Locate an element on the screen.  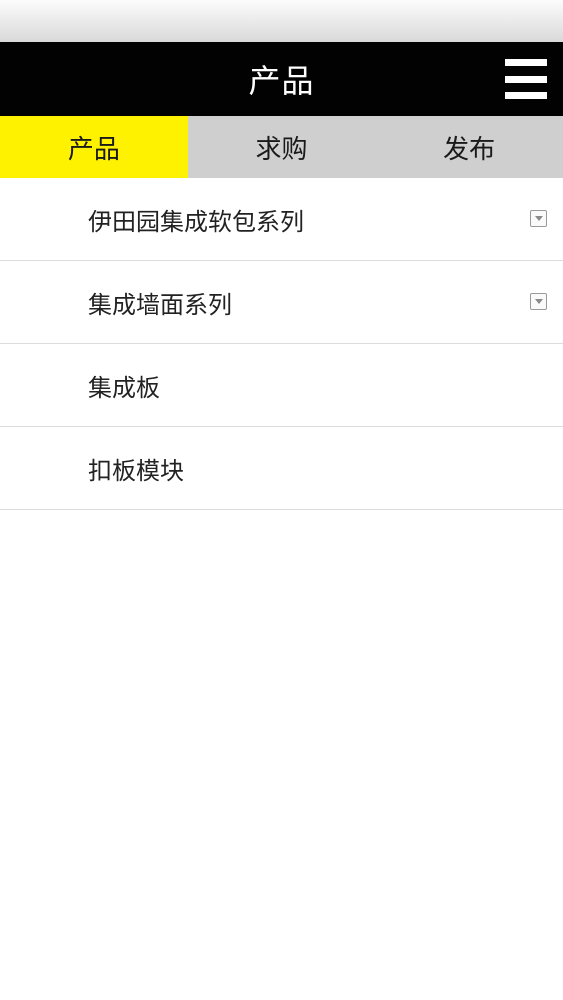
category-item-label: 伊田园集成软包系列 is located at coordinates (196, 221).